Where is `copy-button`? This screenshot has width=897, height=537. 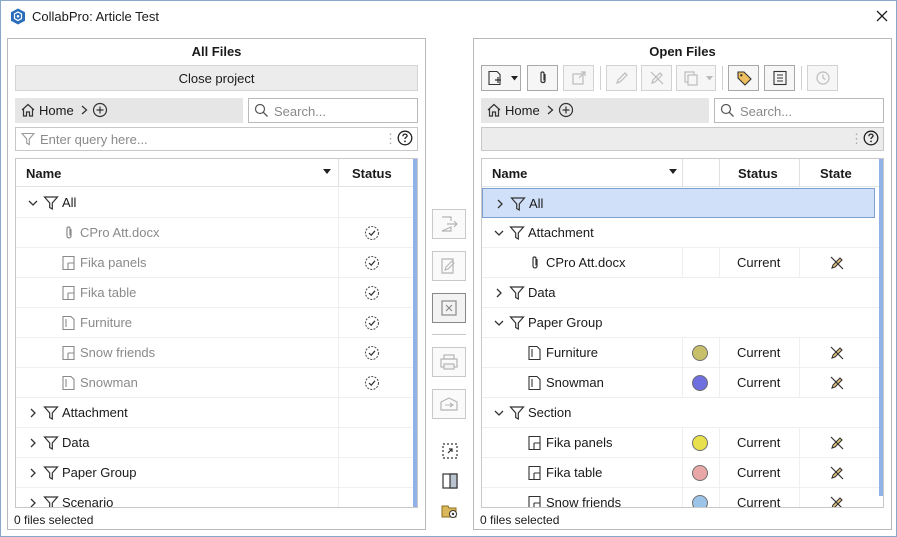 copy-button is located at coordinates (696, 78).